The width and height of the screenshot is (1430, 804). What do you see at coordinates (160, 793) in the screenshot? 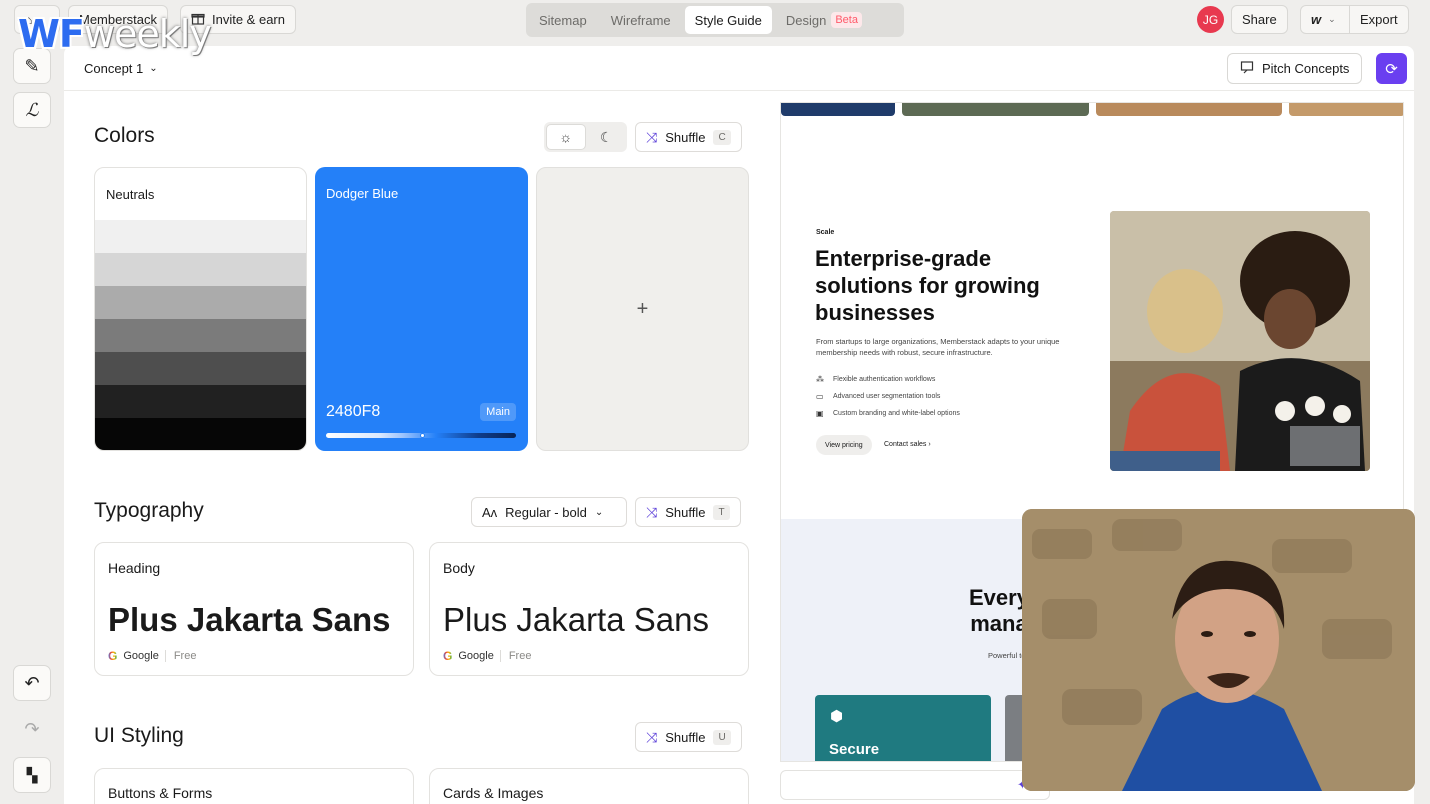
I see `buttons-forms-label: Buttons & Forms` at bounding box center [160, 793].